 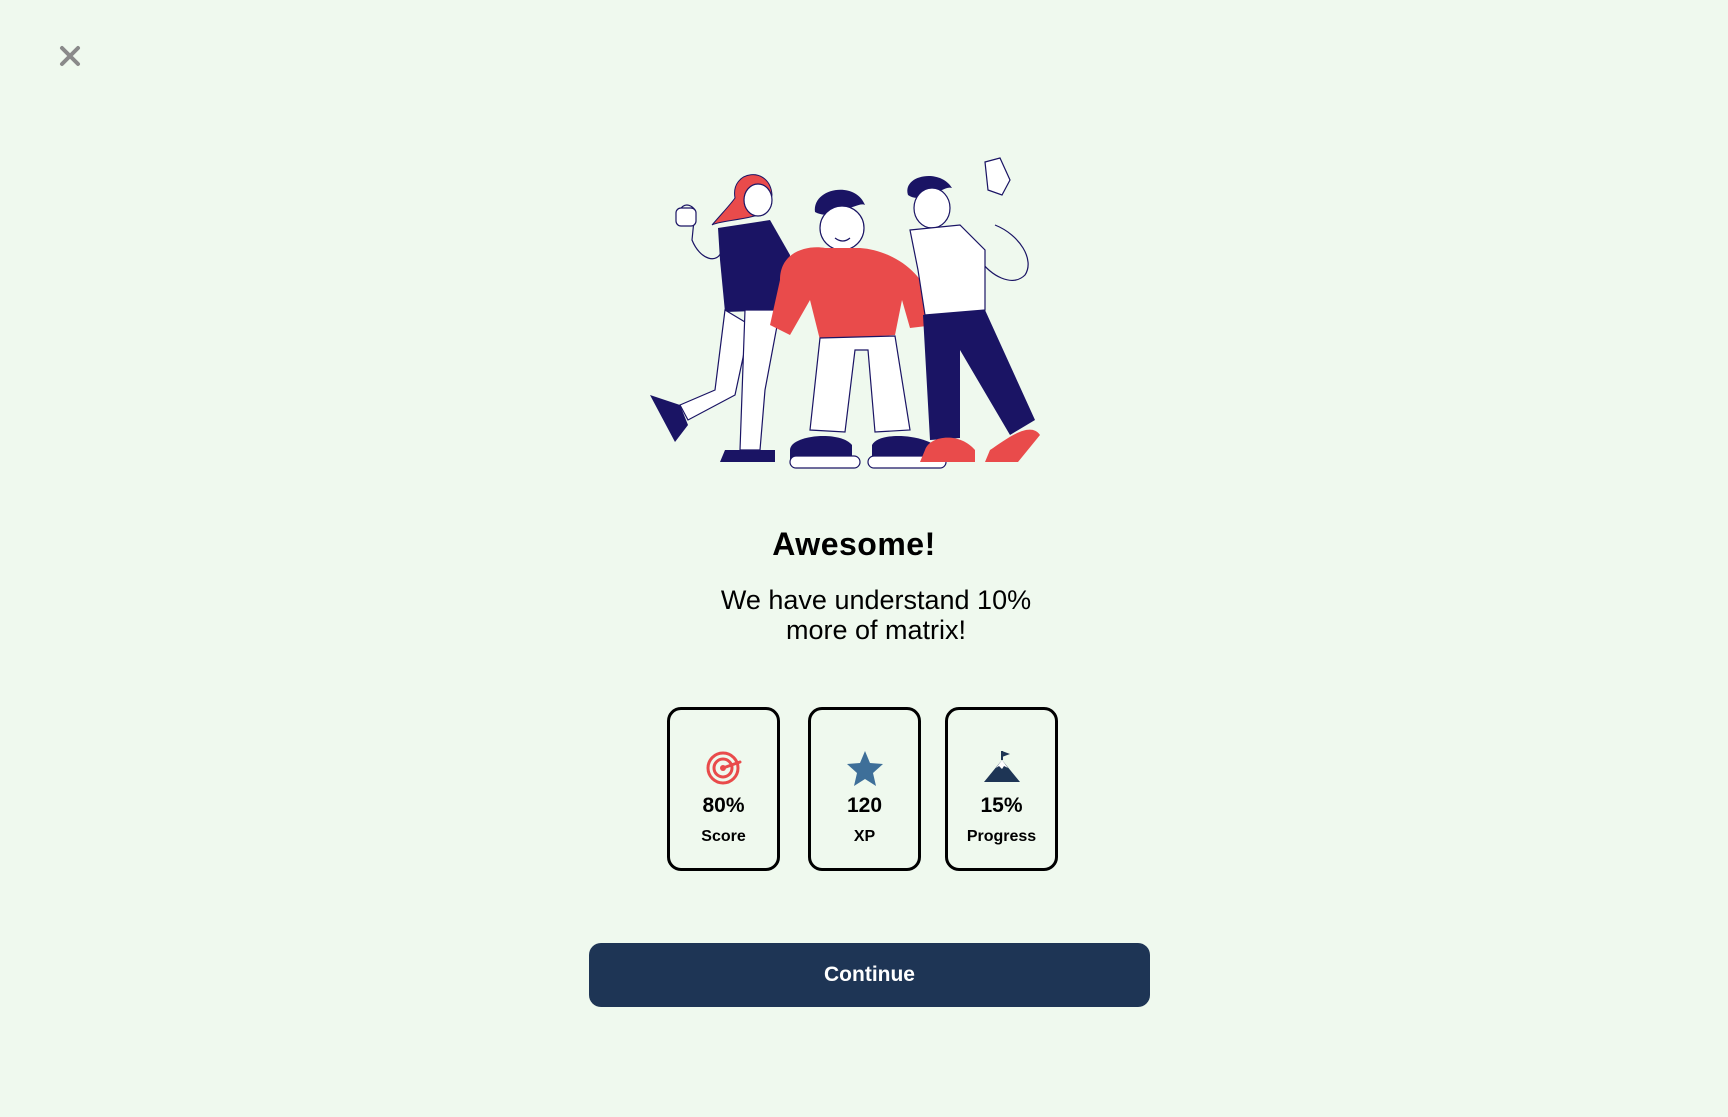 What do you see at coordinates (723, 768) in the screenshot?
I see `target-icon` at bounding box center [723, 768].